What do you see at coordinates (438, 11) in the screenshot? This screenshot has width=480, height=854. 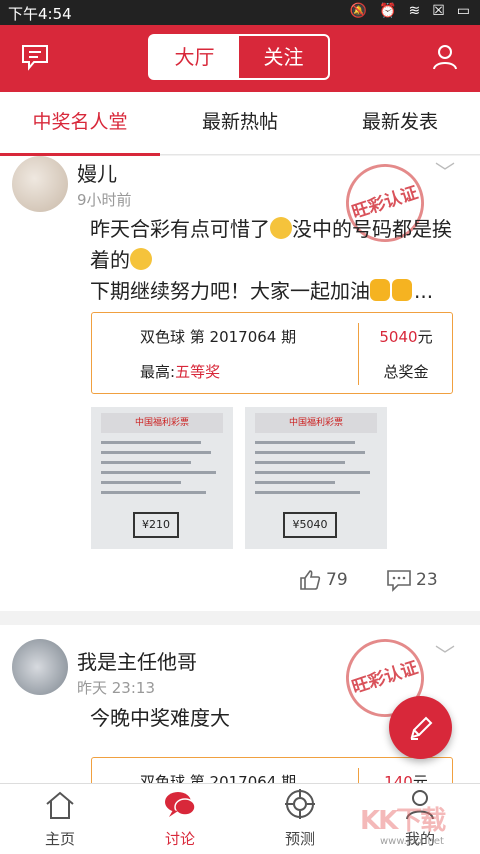 I see `close-box-icon: ☒` at bounding box center [438, 11].